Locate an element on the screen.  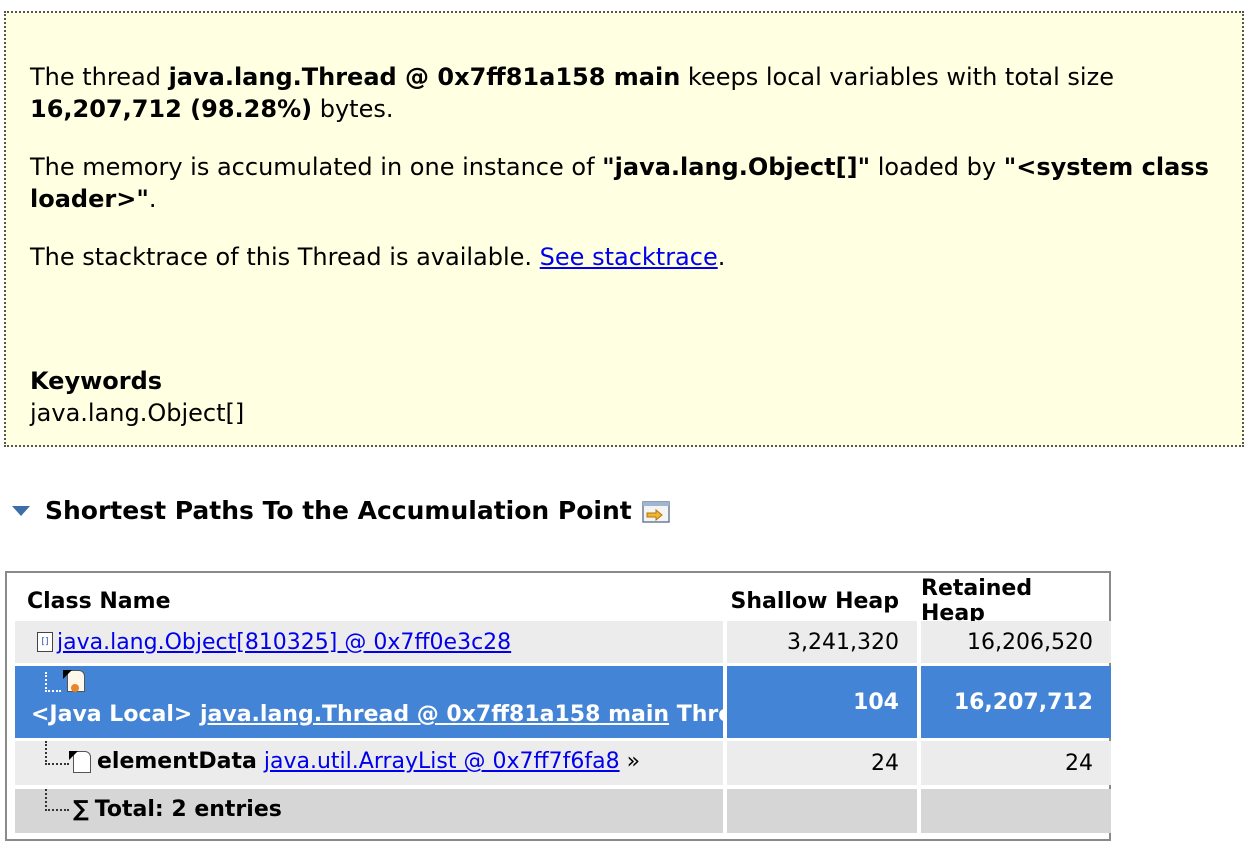
gc-root-type: <Java Local> is located at coordinates (115, 714).